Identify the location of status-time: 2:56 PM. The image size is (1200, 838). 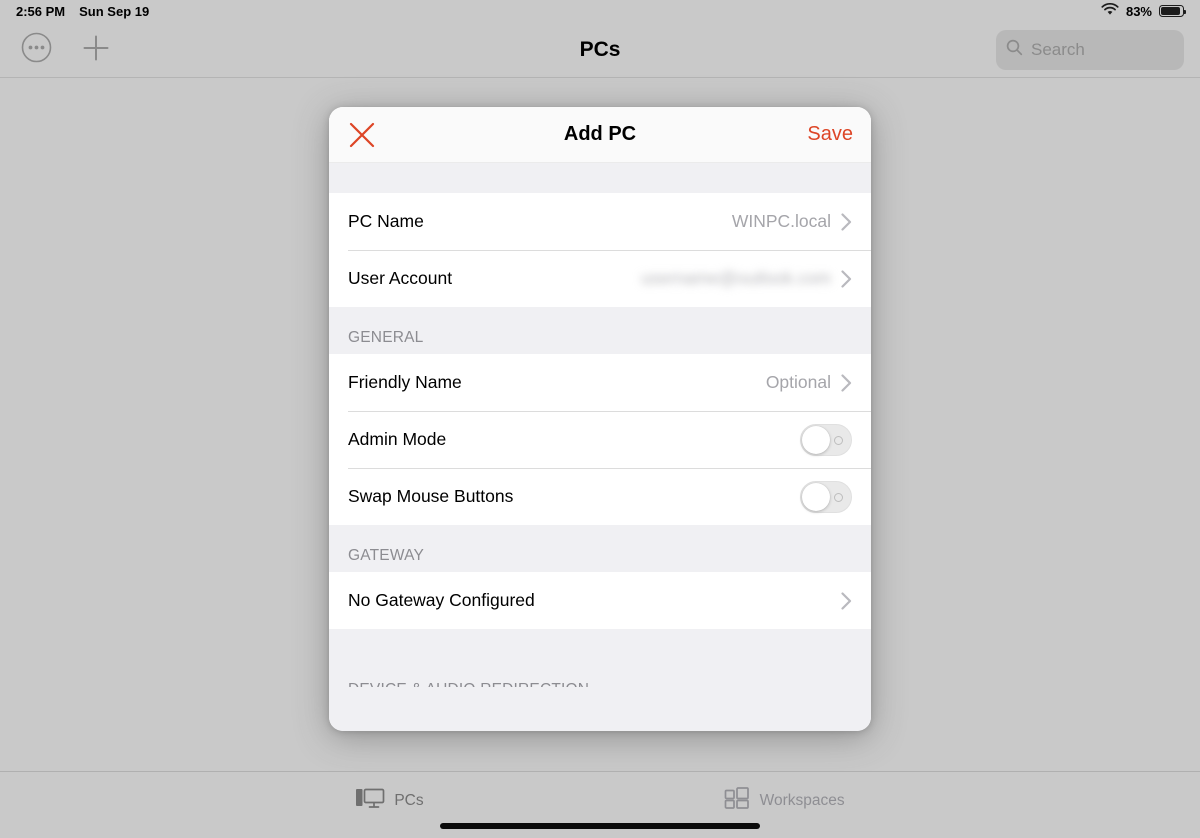
(41, 11).